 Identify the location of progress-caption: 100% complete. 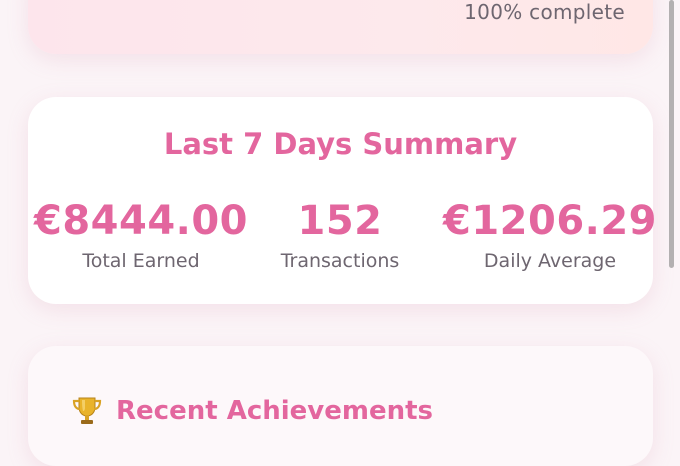
(544, 12).